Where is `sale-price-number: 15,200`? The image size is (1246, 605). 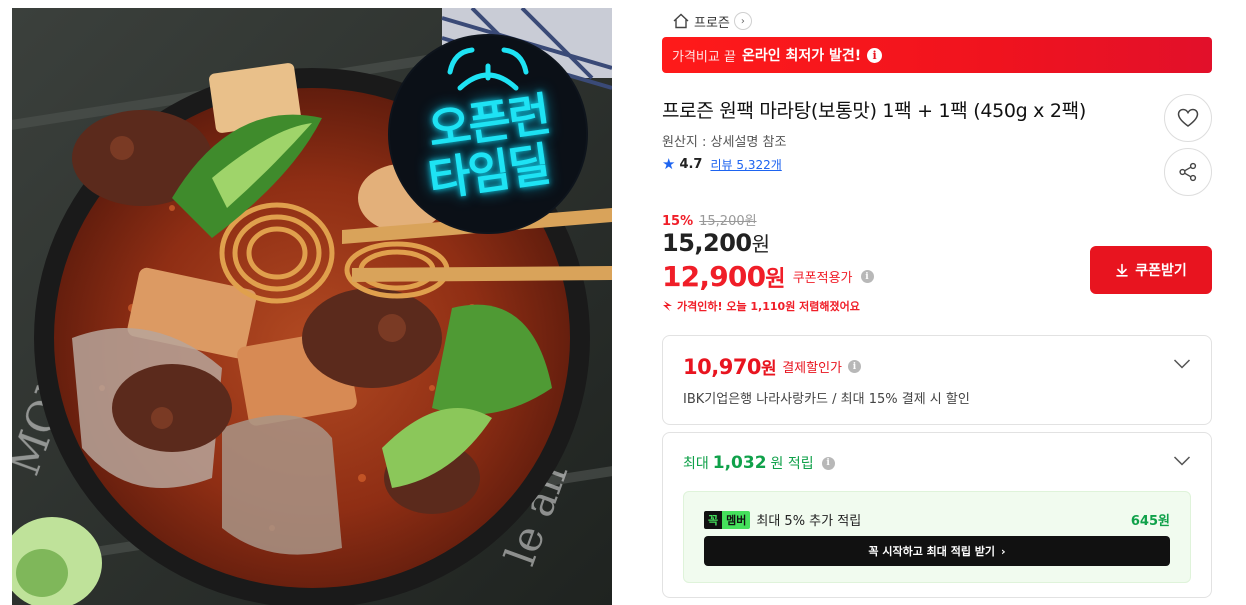 sale-price-number: 15,200 is located at coordinates (707, 243).